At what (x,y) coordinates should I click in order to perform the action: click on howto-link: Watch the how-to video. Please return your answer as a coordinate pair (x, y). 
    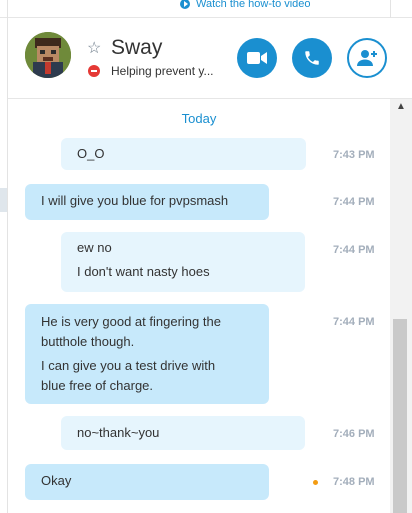
    Looking at the image, I should click on (245, 6).